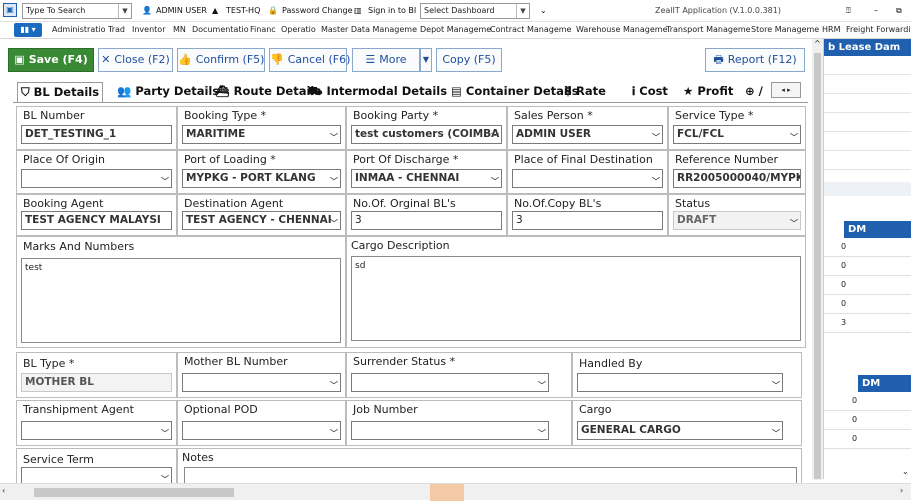 This screenshot has width=911, height=501. What do you see at coordinates (261, 430) in the screenshot?
I see `optional-pod-select: ﹀` at bounding box center [261, 430].